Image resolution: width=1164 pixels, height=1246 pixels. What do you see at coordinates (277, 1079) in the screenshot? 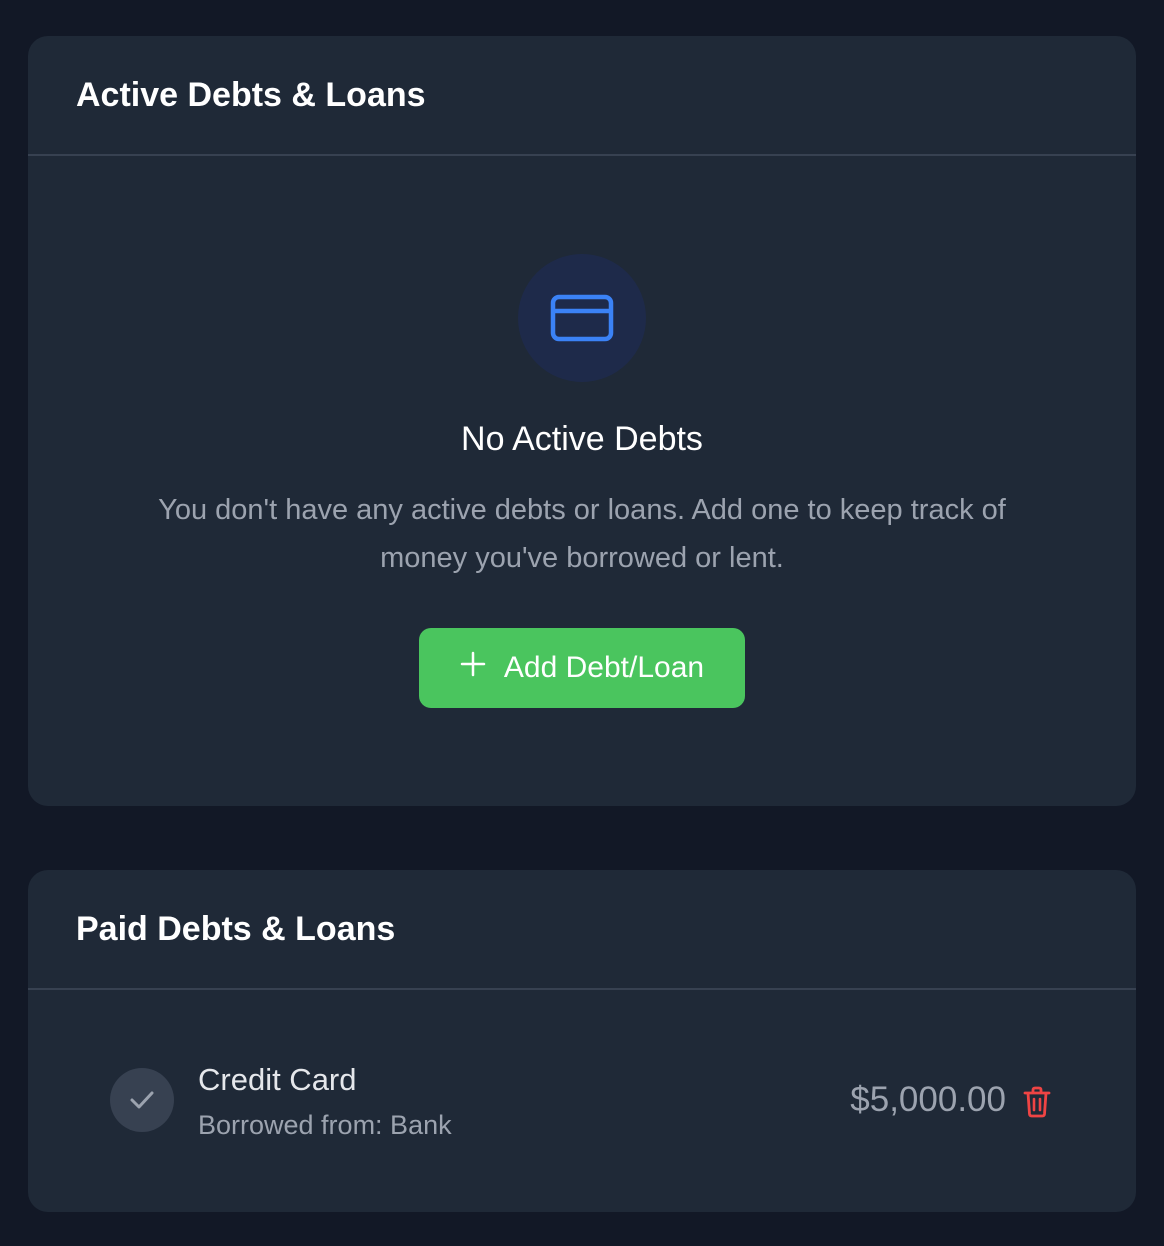
I see `debt-name: Credit Card` at bounding box center [277, 1079].